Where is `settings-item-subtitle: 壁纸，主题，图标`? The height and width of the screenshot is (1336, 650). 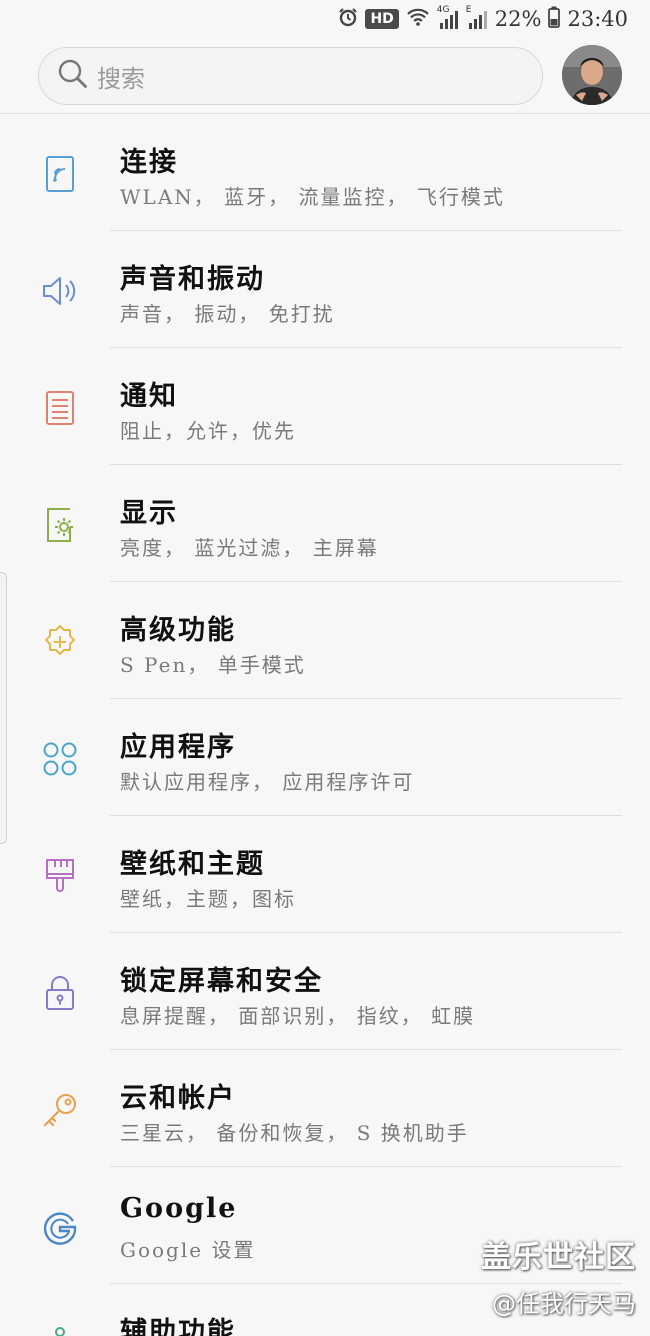 settings-item-subtitle: 壁纸，主题，图标 is located at coordinates (208, 899).